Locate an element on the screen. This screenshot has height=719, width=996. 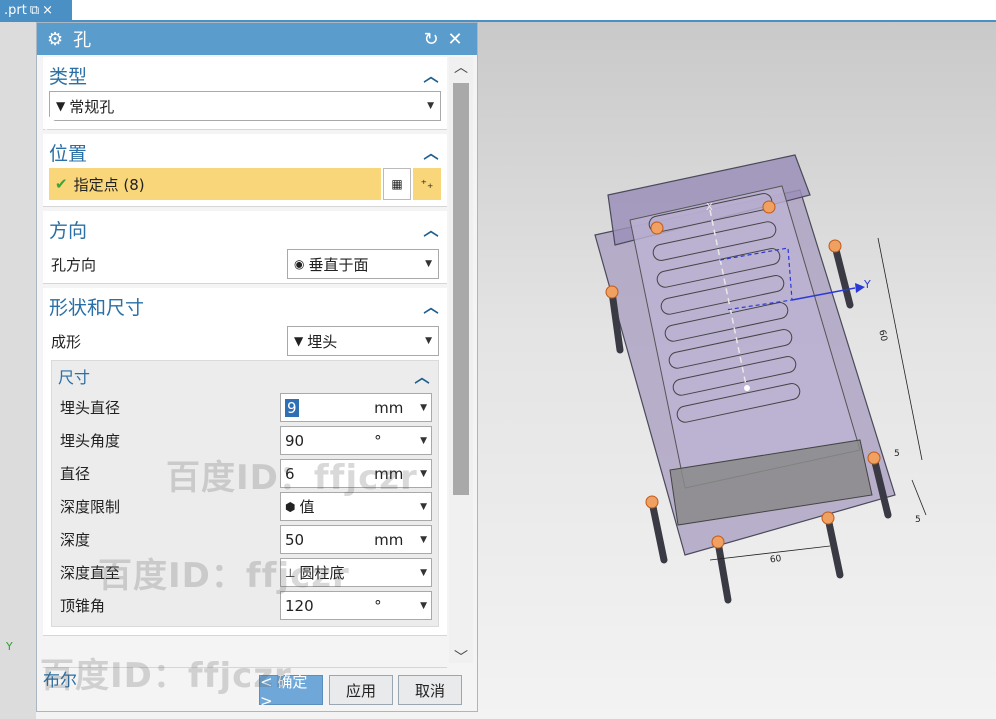
dimensions-title: 尺寸 is located at coordinates (74, 377).